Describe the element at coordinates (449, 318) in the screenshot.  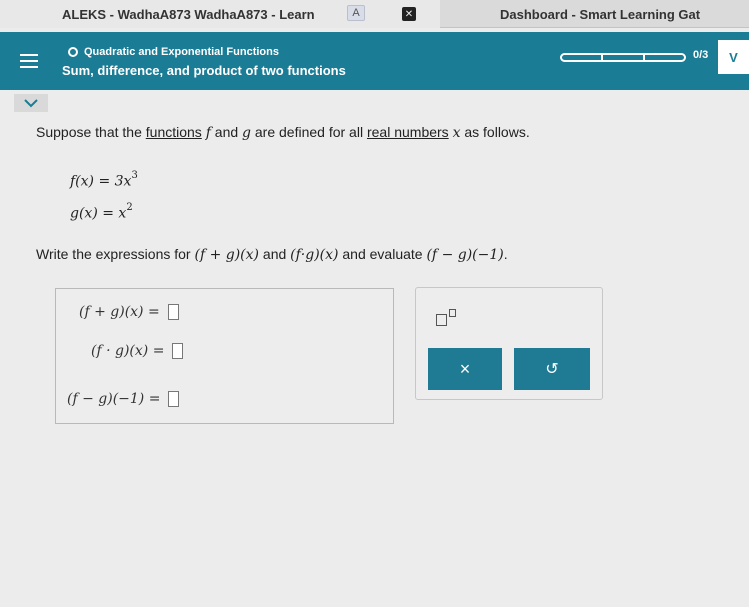
I see `exponent-icon` at that location.